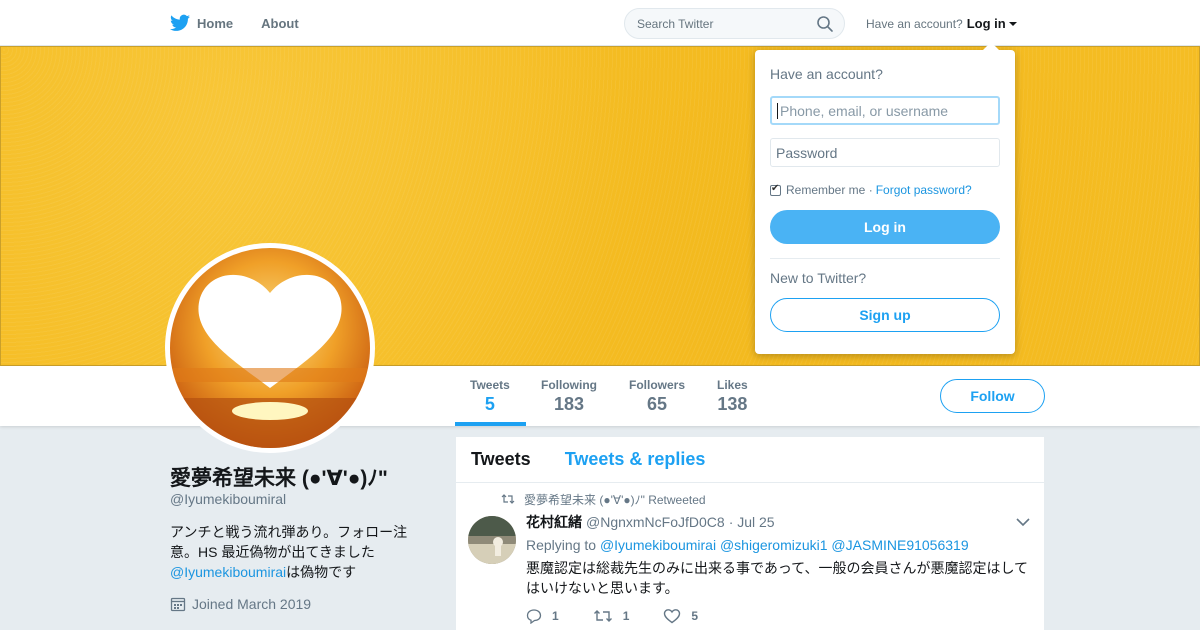  Describe the element at coordinates (555, 616) in the screenshot. I see `reply-count: 1` at that location.